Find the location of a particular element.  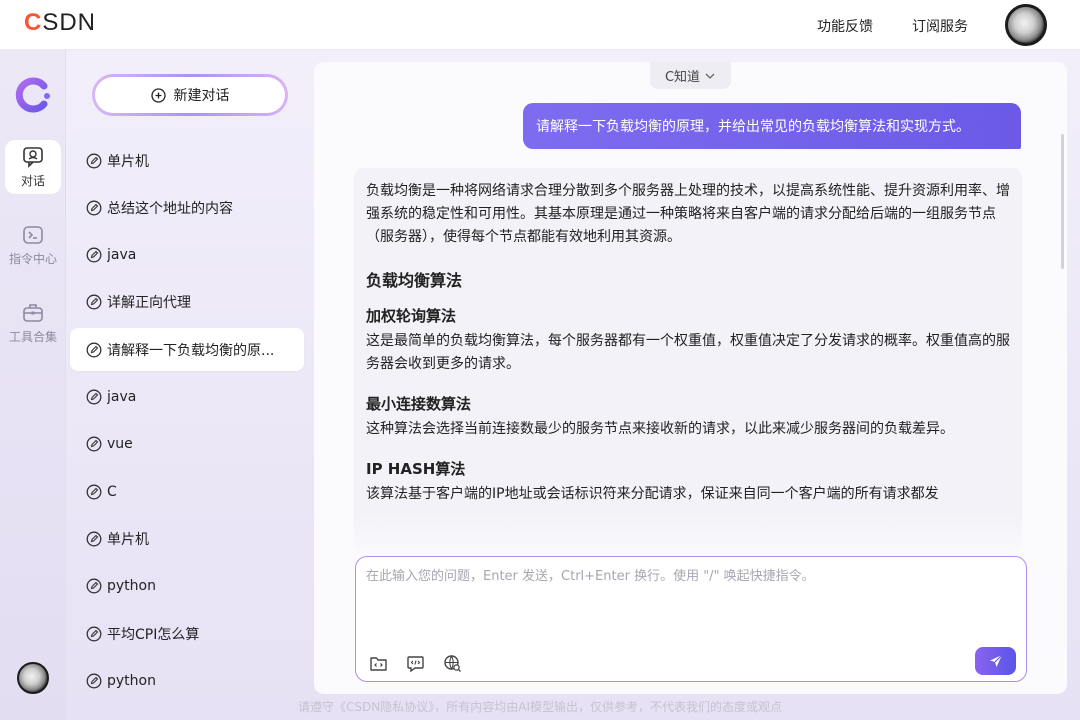

conversation-item: vue is located at coordinates (187, 444).